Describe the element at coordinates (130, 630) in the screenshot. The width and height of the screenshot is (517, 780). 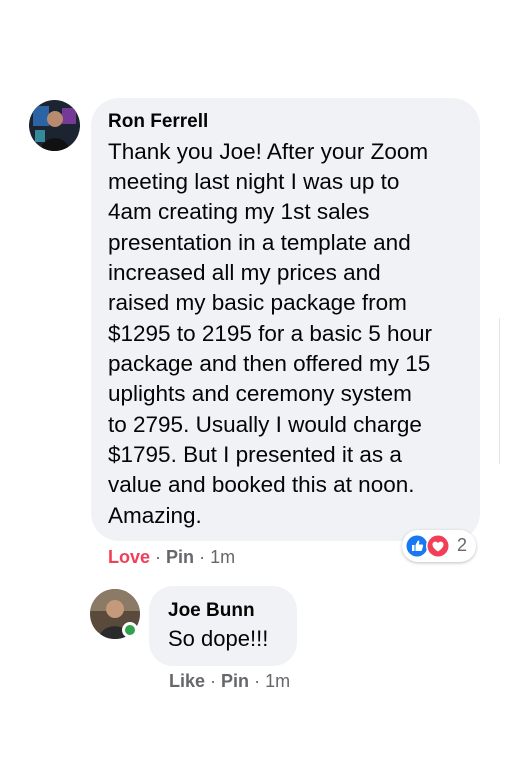
I see `online-status-indicator` at that location.